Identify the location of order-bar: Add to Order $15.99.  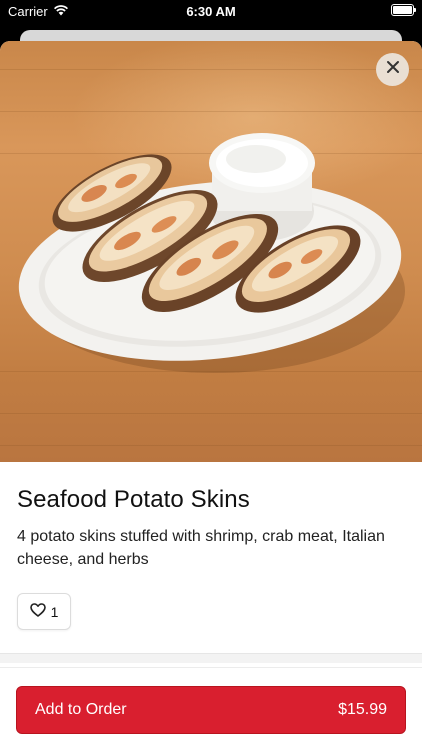
(211, 708).